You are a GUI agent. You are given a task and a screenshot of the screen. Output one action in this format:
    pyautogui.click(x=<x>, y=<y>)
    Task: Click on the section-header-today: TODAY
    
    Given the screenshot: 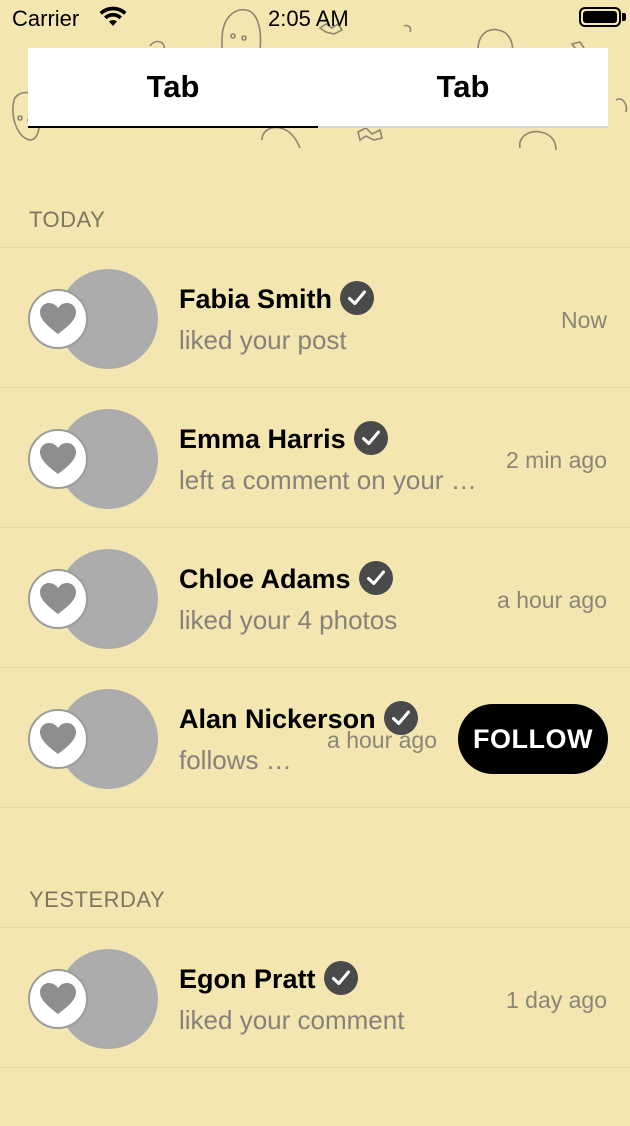 What is the action you would take?
    pyautogui.click(x=67, y=219)
    